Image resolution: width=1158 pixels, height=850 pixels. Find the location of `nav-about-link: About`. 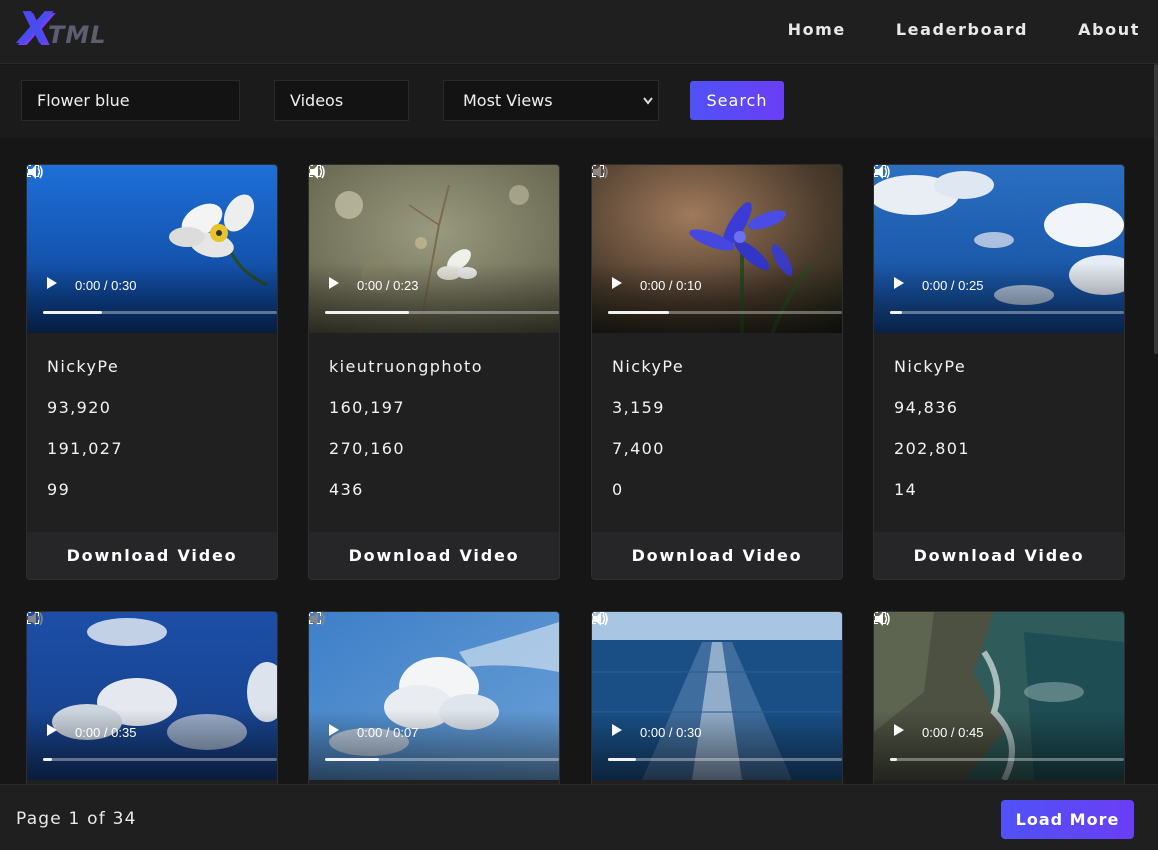

nav-about-link: About is located at coordinates (1109, 29).